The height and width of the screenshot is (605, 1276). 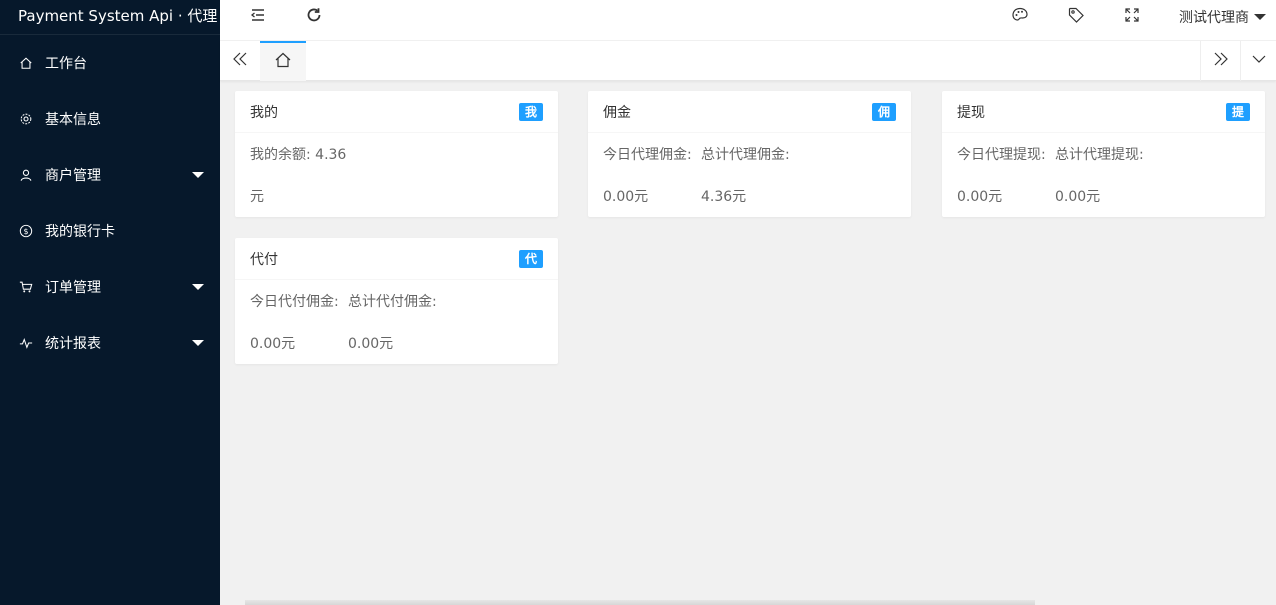 I want to click on user-menu: 测试代理商, so click(x=1222, y=17).